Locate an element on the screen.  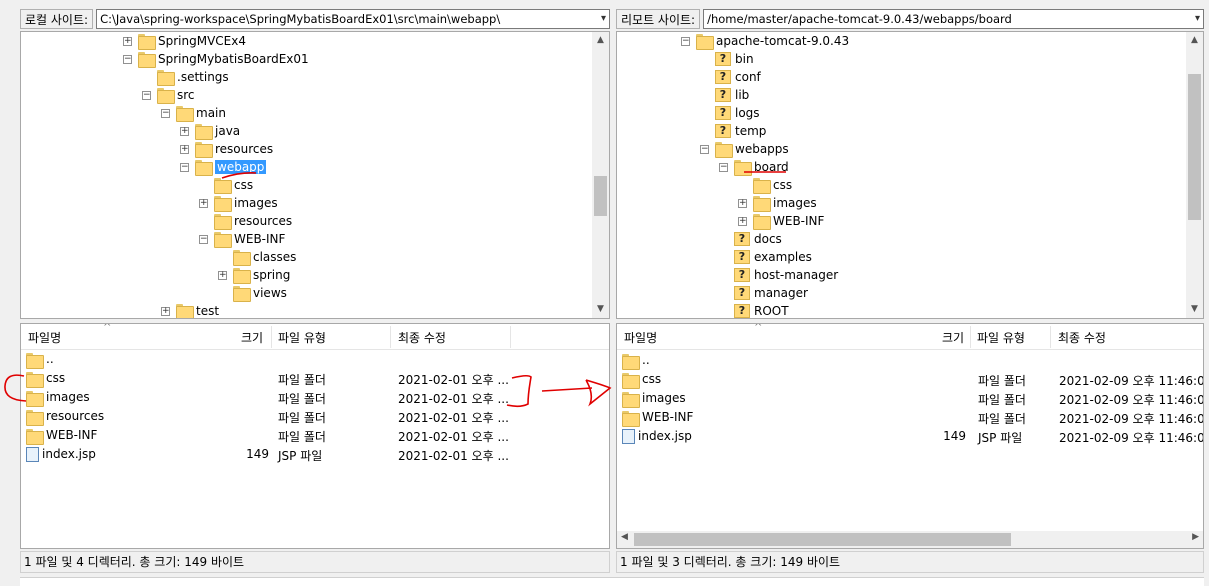
tree-node: views is located at coordinates (252, 293).